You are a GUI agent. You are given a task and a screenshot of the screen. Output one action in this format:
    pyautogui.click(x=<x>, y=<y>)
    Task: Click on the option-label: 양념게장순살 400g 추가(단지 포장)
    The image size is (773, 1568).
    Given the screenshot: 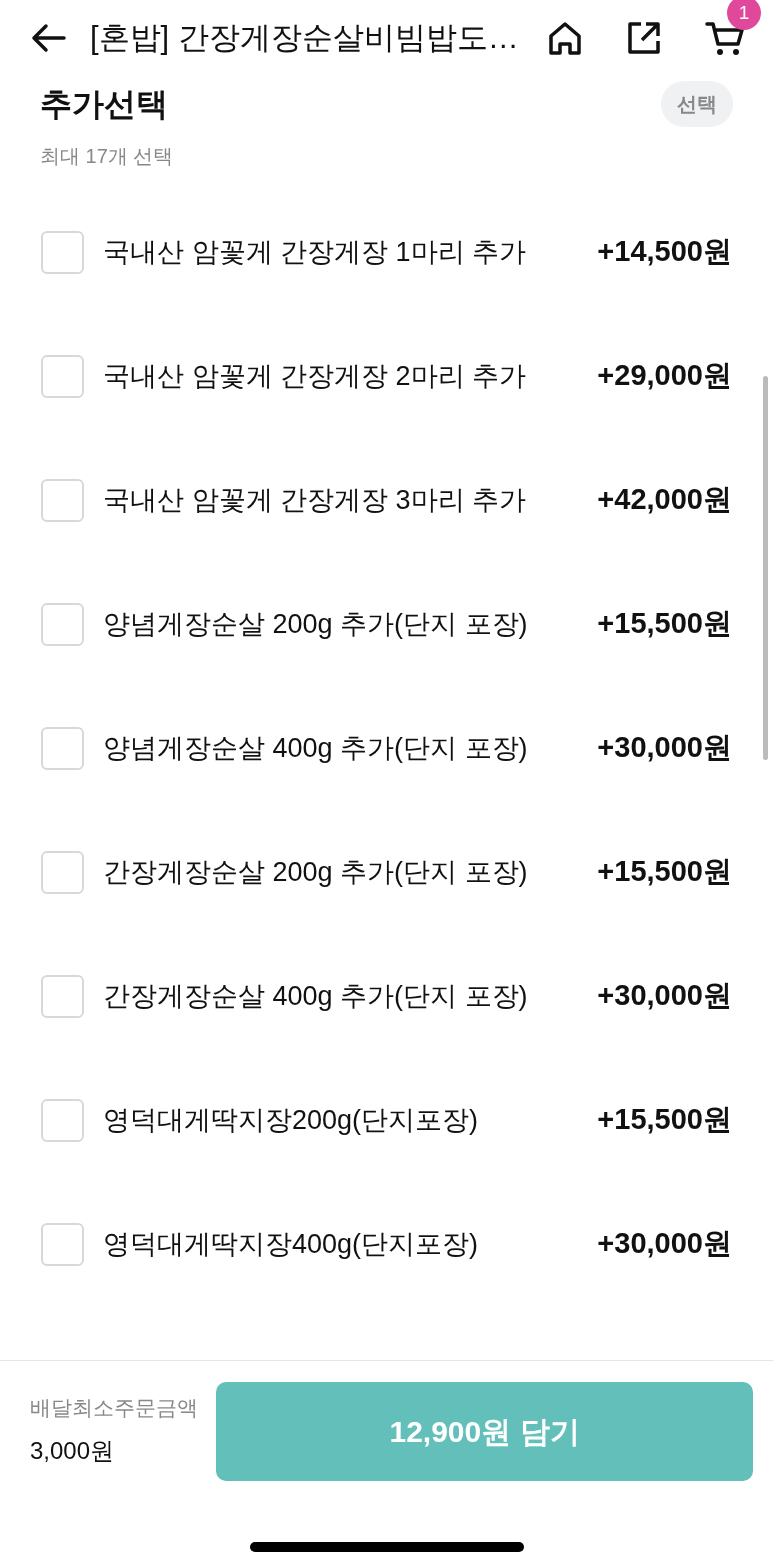 What is the action you would take?
    pyautogui.click(x=316, y=748)
    